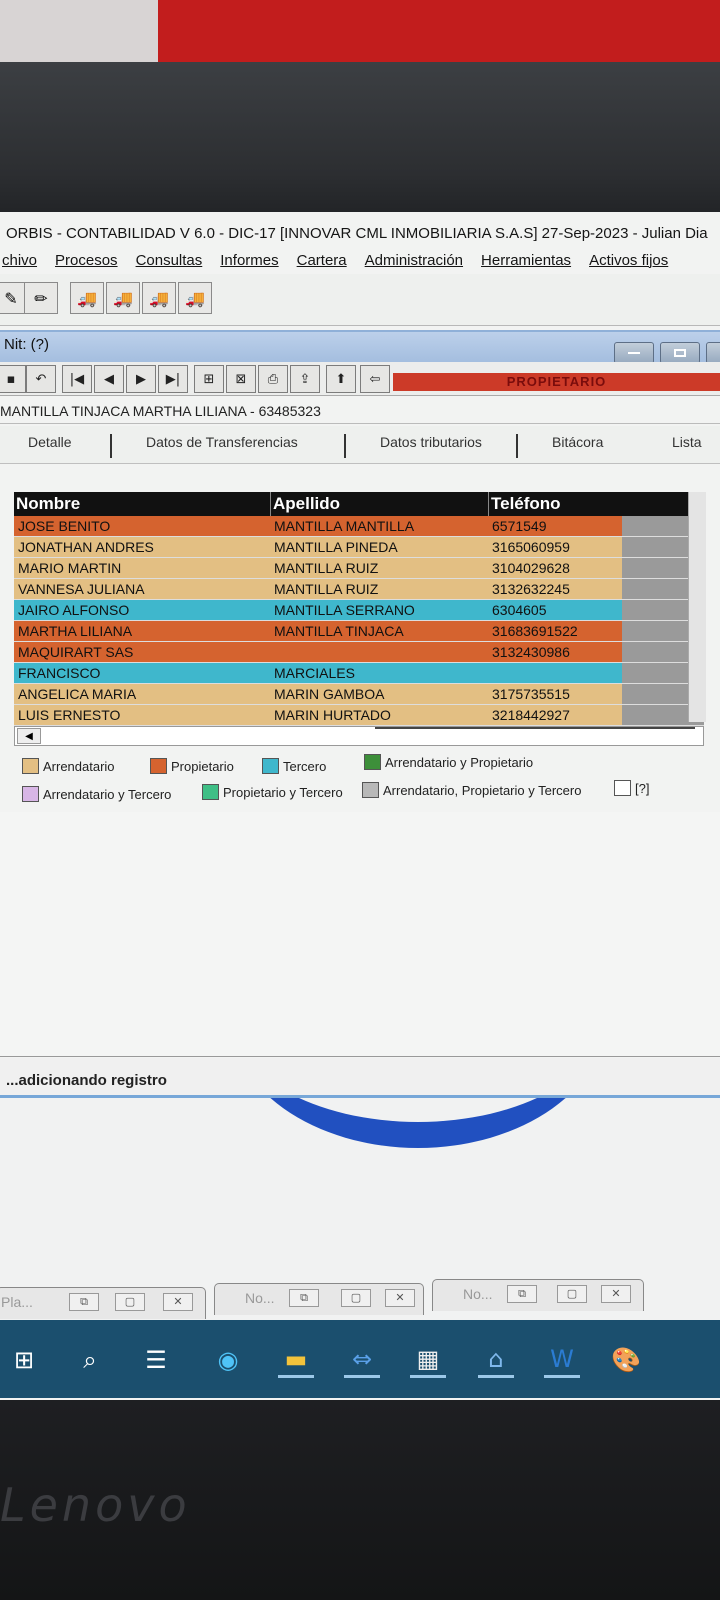  Describe the element at coordinates (103, 1303) in the screenshot. I see `minimized-window: Pla... ⧉ ▢ ✕` at that location.